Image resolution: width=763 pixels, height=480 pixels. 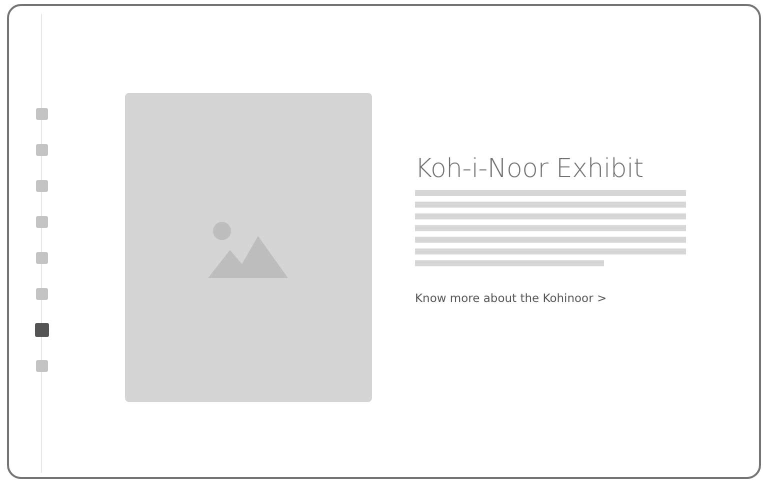 What do you see at coordinates (529, 169) in the screenshot?
I see `exhibit-title: Koh-i-Noor Exhibit` at bounding box center [529, 169].